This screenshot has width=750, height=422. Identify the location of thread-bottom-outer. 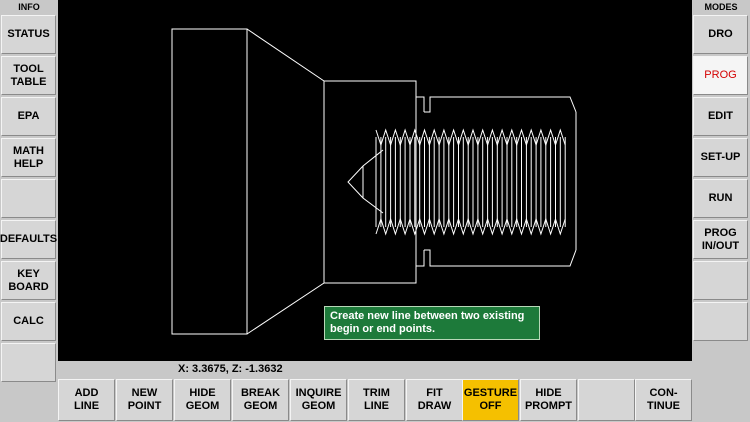
(500, 258).